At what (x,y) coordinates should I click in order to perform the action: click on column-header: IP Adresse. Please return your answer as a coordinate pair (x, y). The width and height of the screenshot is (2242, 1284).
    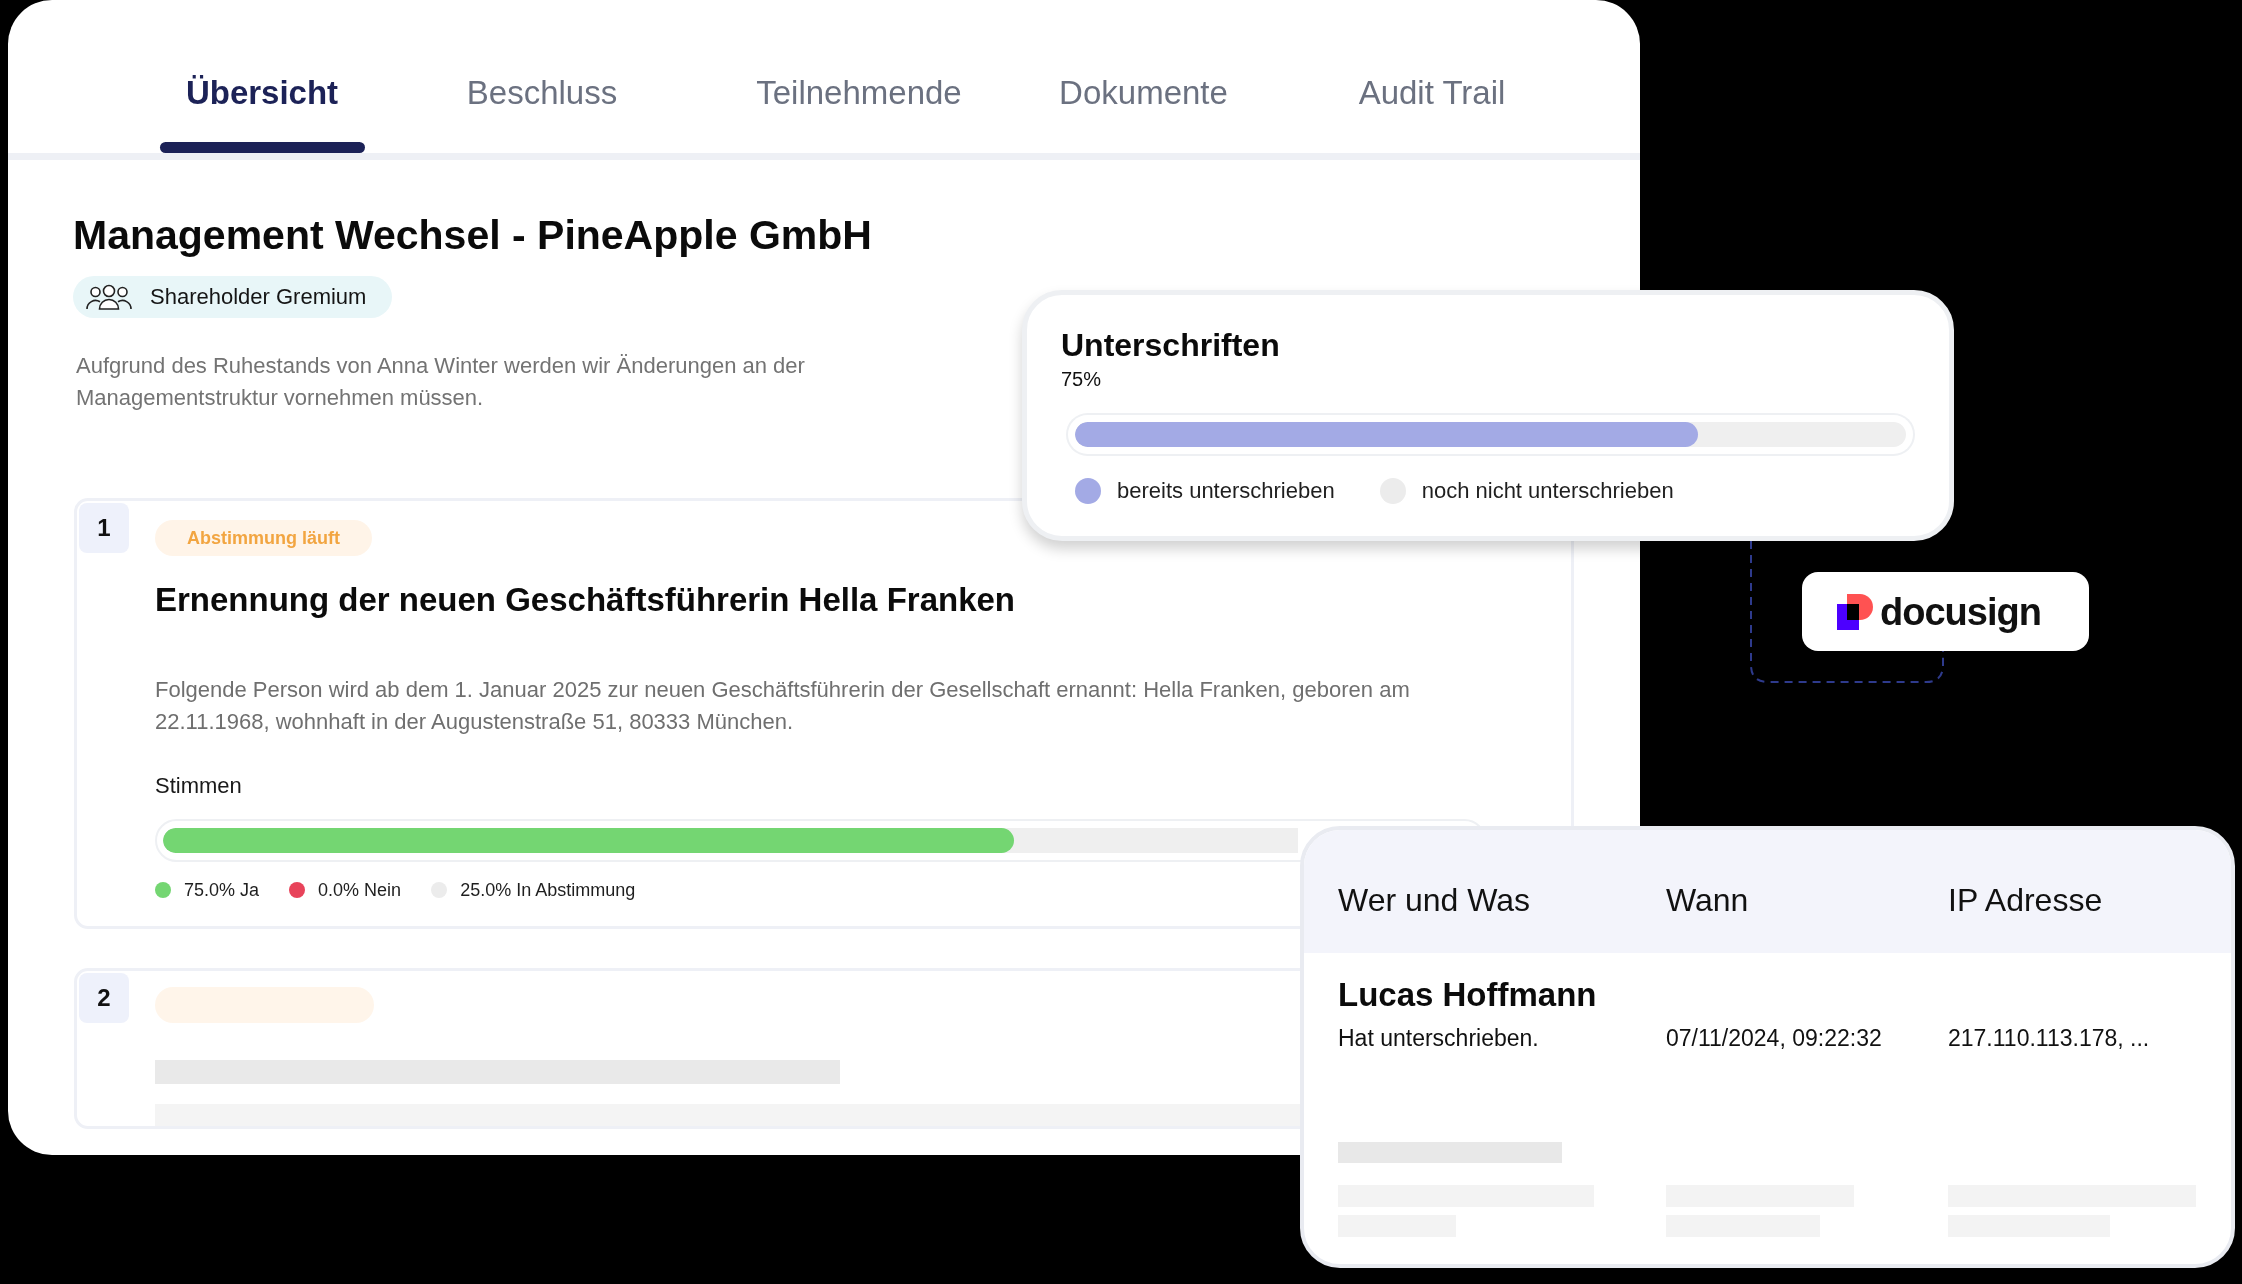
    Looking at the image, I should click on (2025, 900).